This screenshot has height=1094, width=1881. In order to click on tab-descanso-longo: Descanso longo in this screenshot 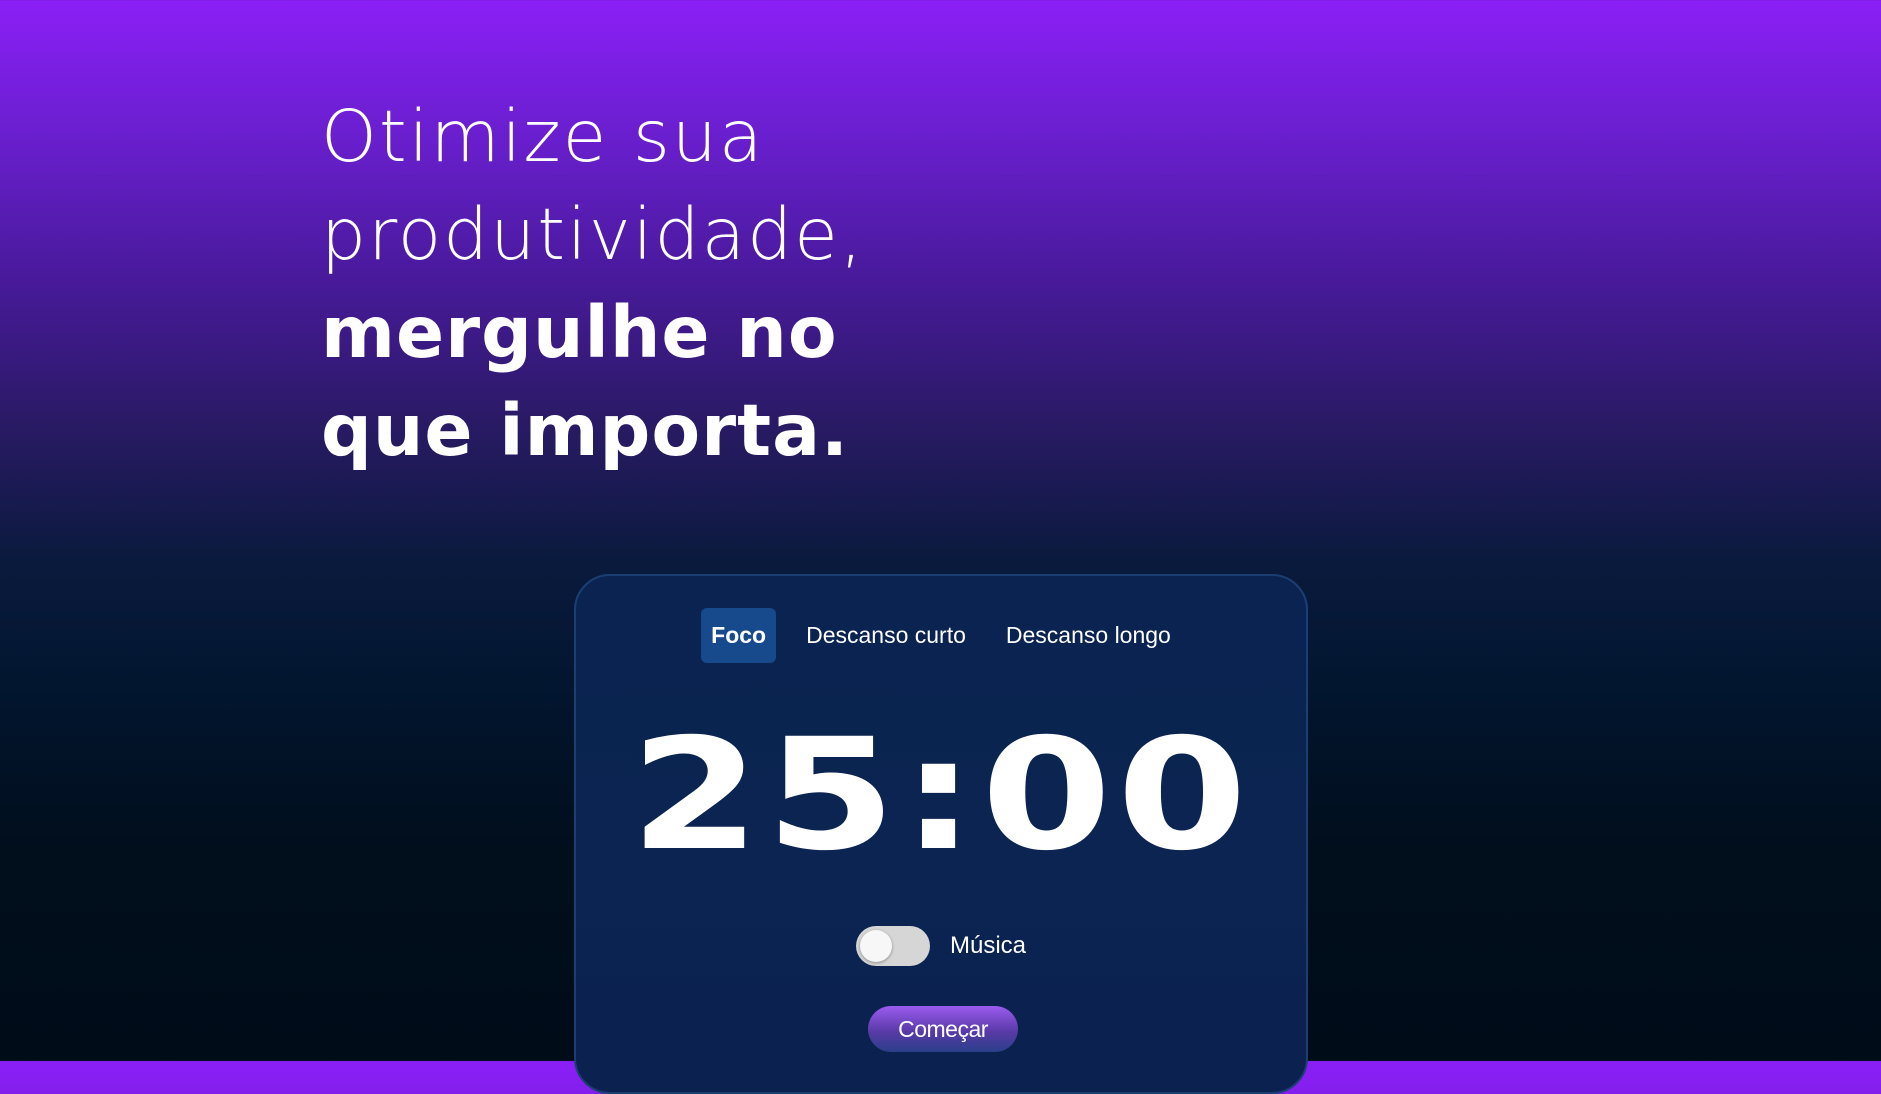, I will do `click(1088, 635)`.